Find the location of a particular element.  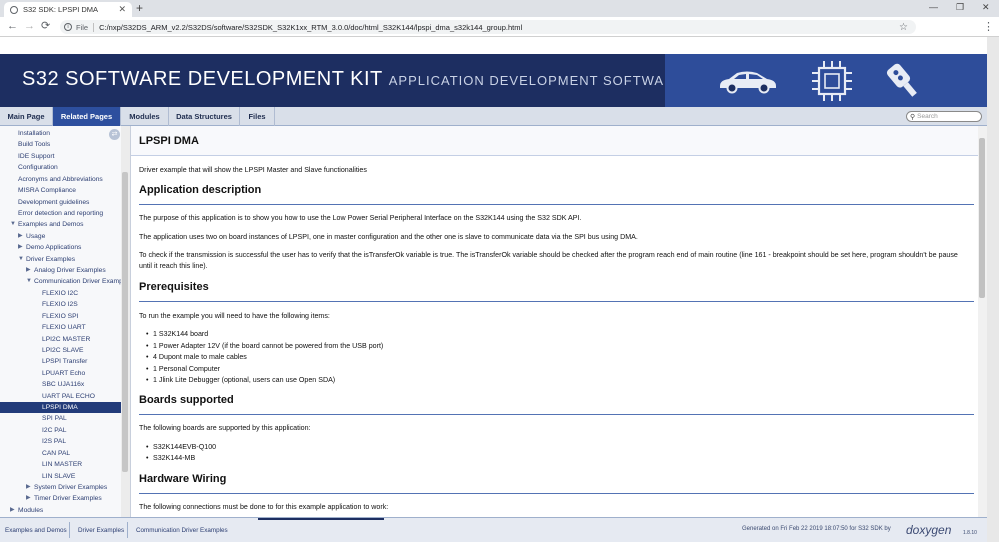

close-window-button: ✕ is located at coordinates (986, 7).